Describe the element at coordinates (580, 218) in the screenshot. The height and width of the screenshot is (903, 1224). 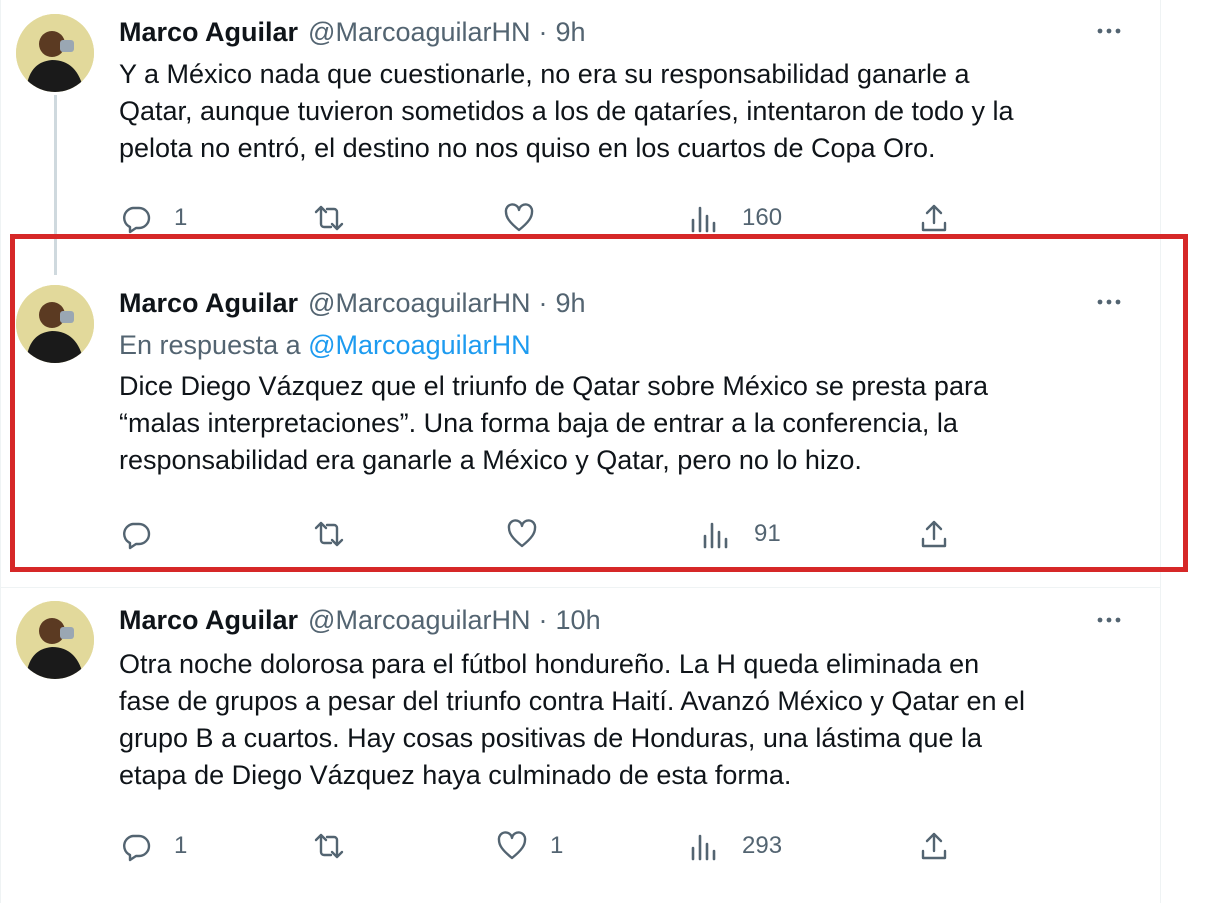
I see `tweet-actions: 1 160` at that location.